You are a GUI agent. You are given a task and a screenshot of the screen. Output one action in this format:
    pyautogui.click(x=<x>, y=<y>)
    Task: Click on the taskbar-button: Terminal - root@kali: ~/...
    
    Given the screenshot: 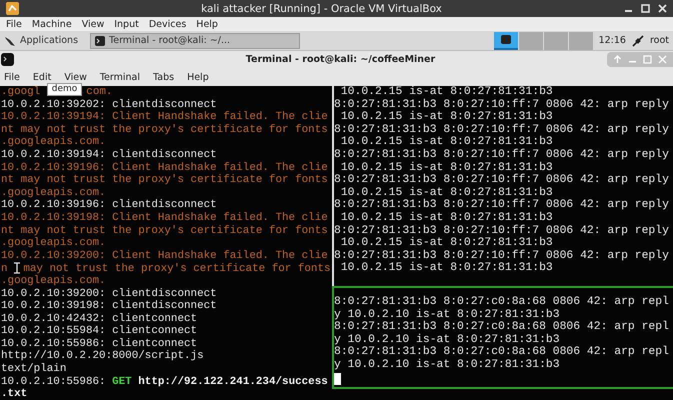 What is the action you would take?
    pyautogui.click(x=195, y=40)
    